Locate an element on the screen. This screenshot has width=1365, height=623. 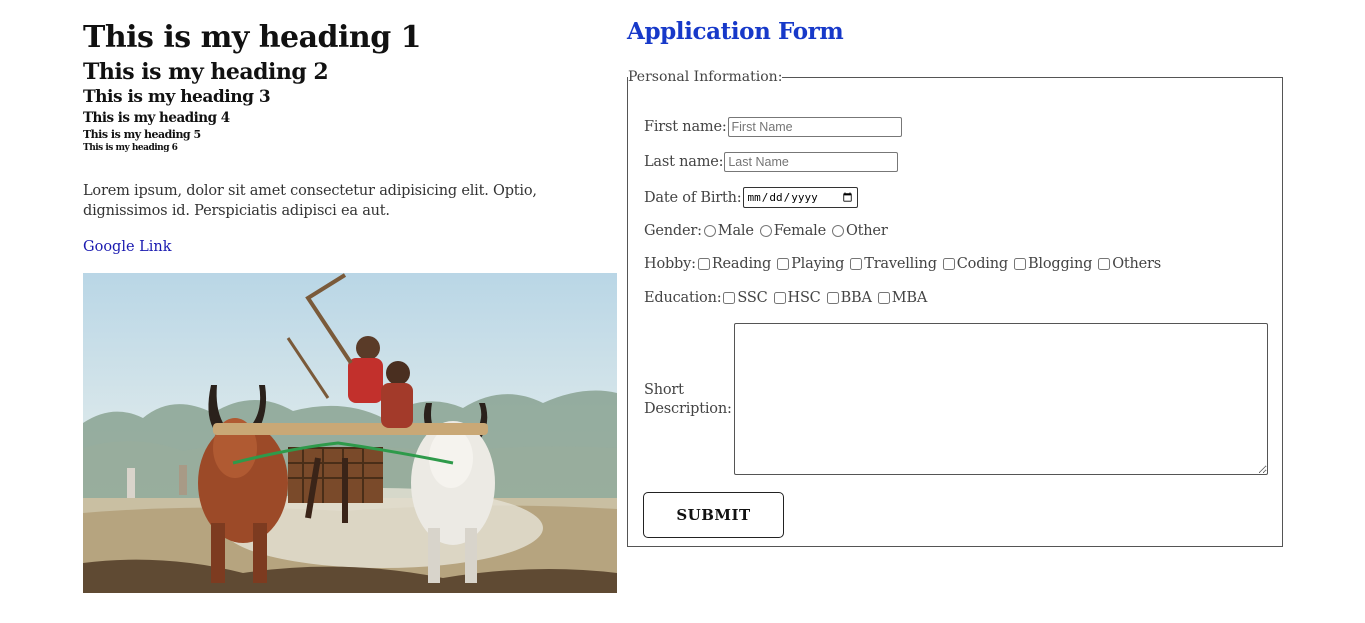
date-of-birth-input is located at coordinates (801, 197).